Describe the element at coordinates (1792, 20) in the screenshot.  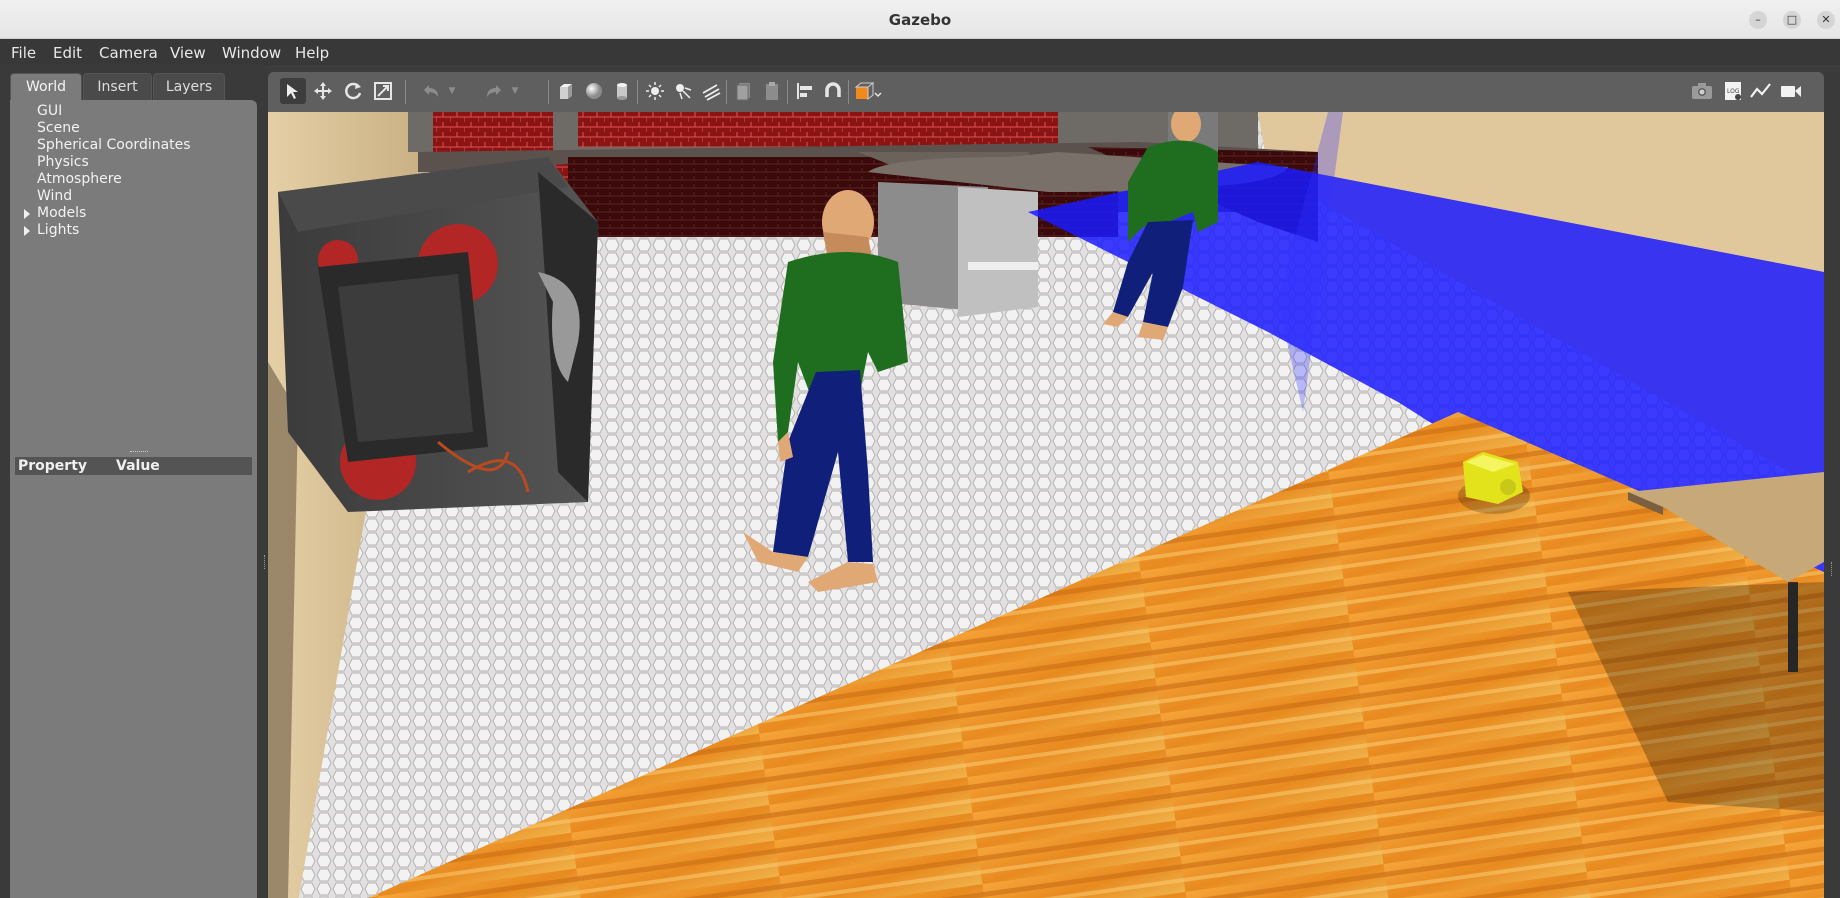
I see `maximize-icon: □` at that location.